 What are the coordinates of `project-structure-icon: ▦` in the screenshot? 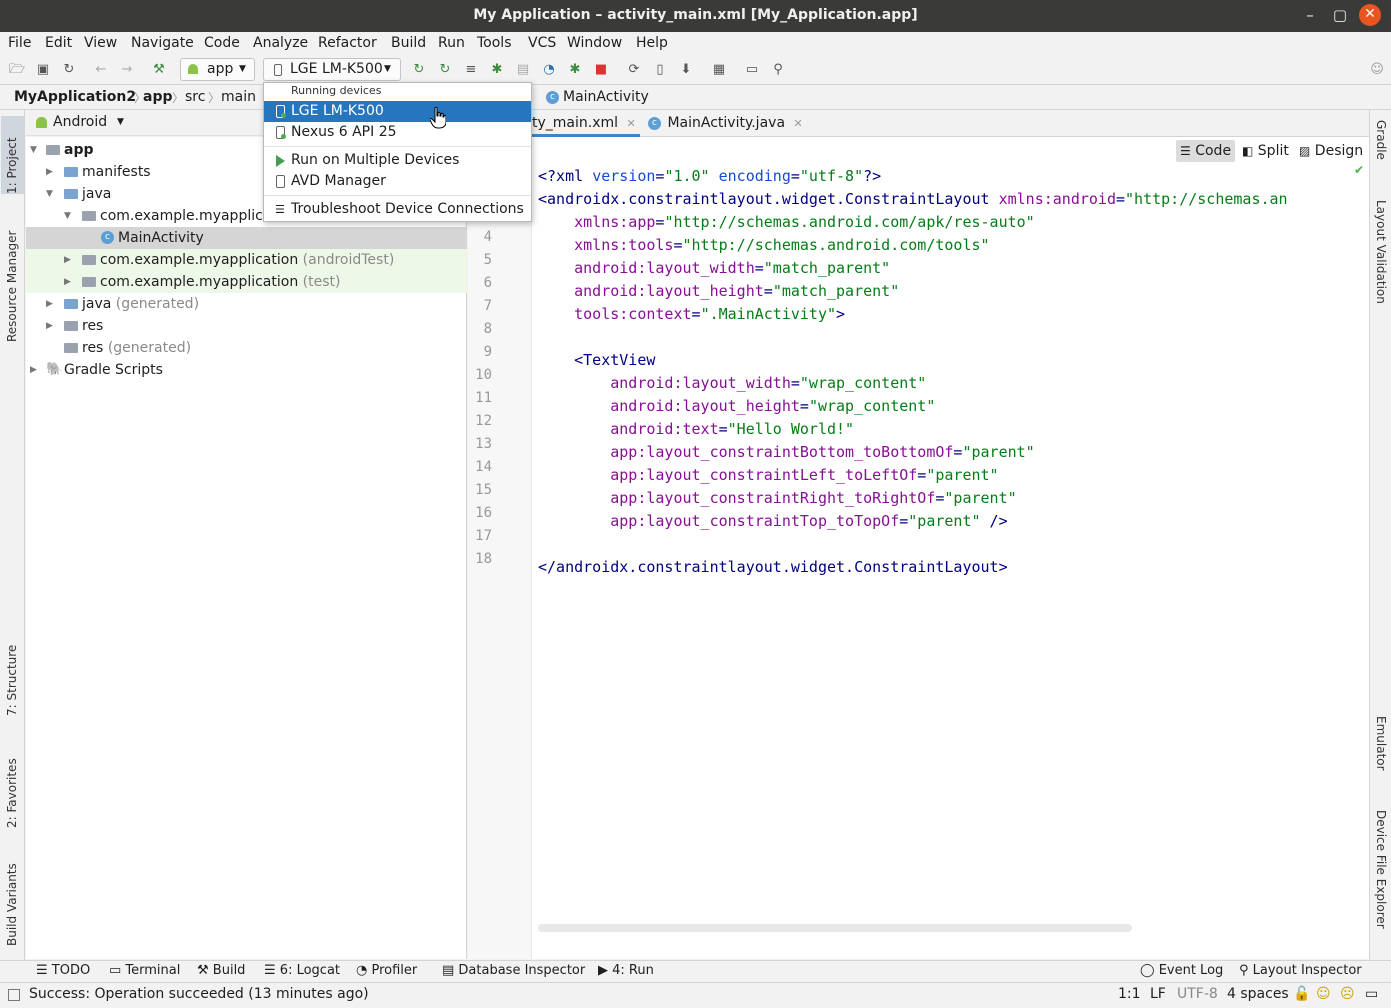 It's located at (719, 70).